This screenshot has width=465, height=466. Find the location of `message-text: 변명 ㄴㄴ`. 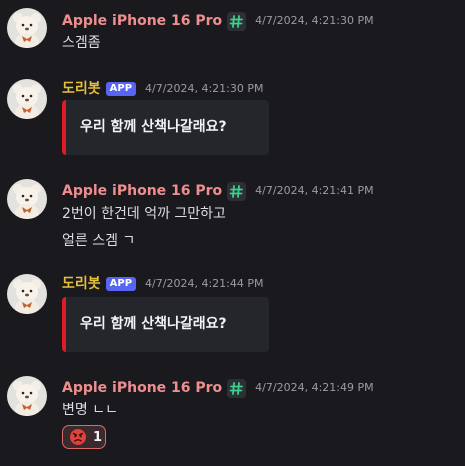

message-text: 변명 ㄴㄴ is located at coordinates (90, 410).